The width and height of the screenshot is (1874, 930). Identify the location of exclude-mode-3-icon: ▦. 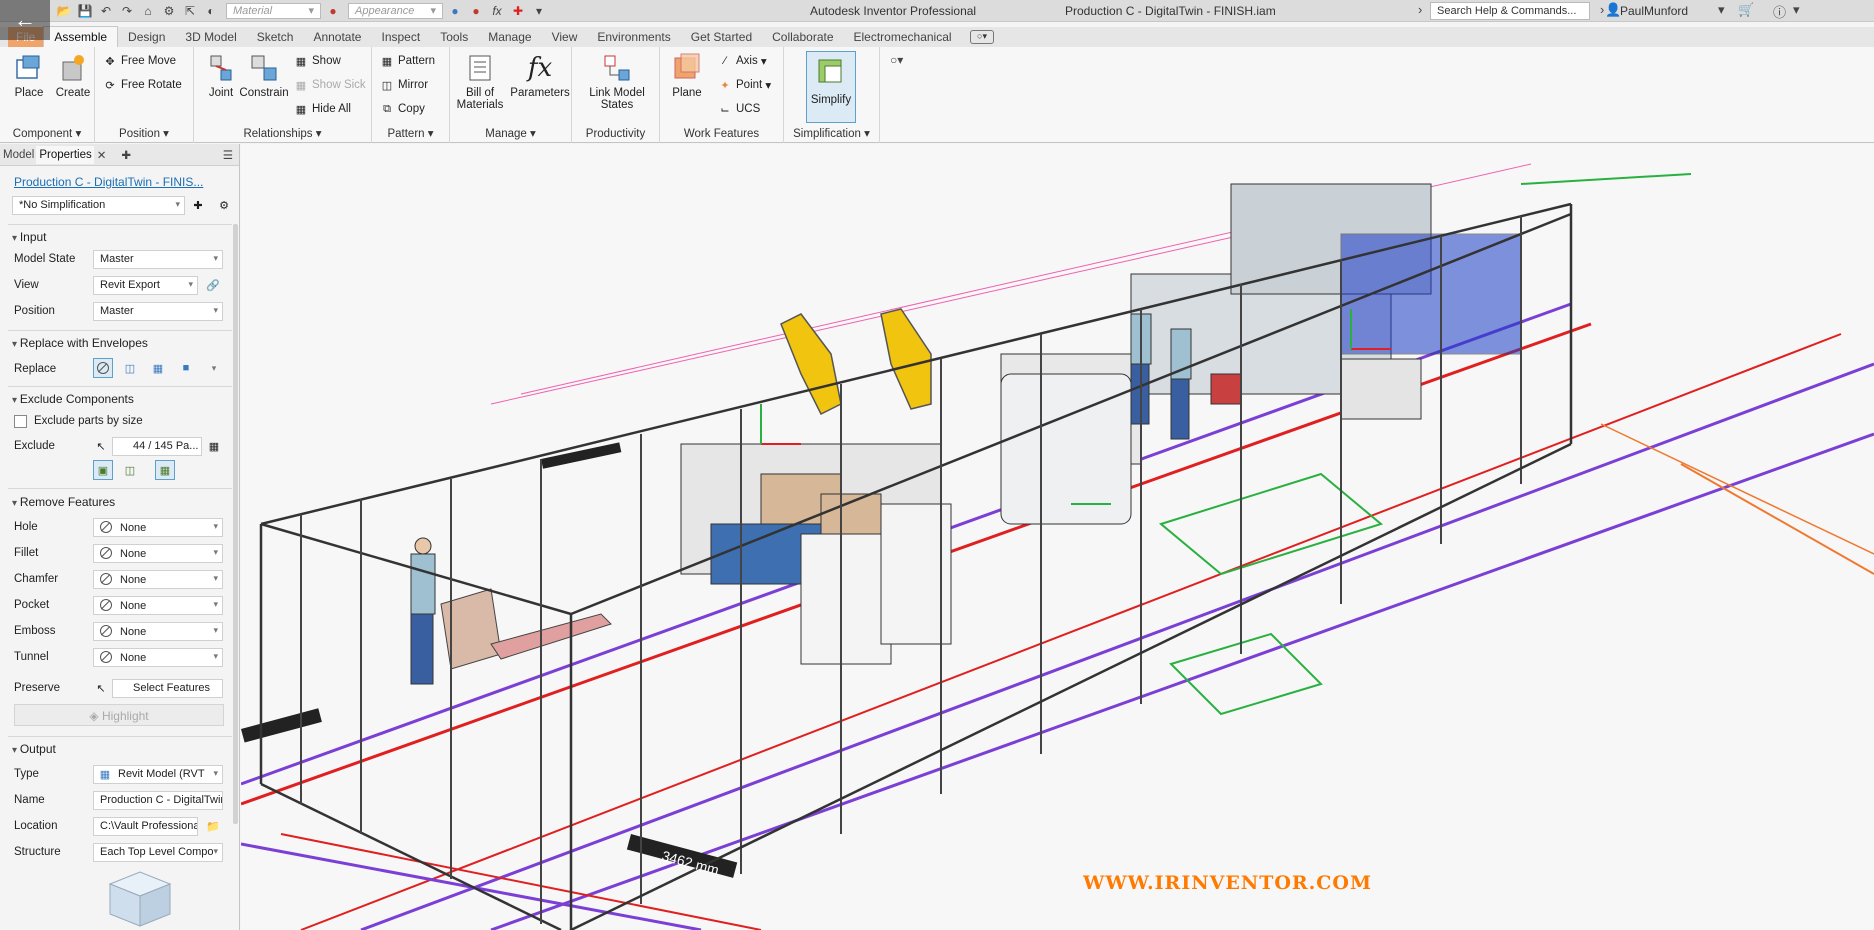
(165, 470).